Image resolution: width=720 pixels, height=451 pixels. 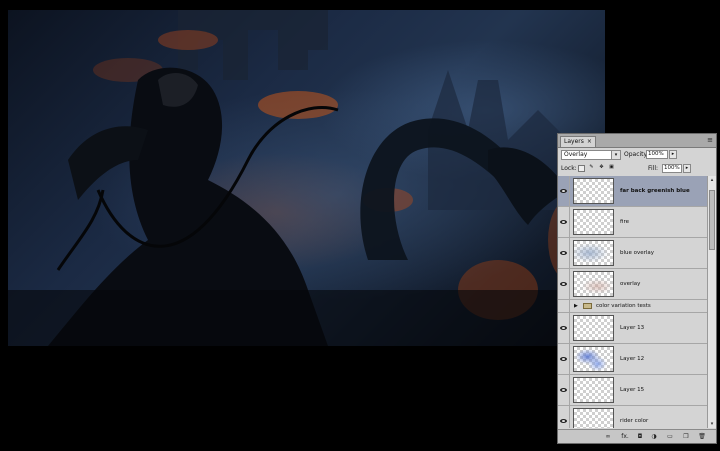 I want to click on scrollbar-thumb, so click(x=712, y=220).